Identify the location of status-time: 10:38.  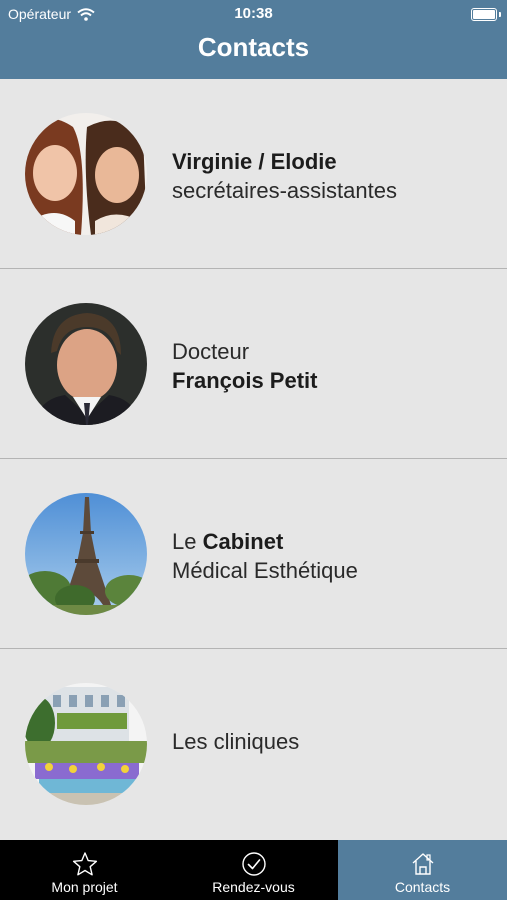
(253, 13).